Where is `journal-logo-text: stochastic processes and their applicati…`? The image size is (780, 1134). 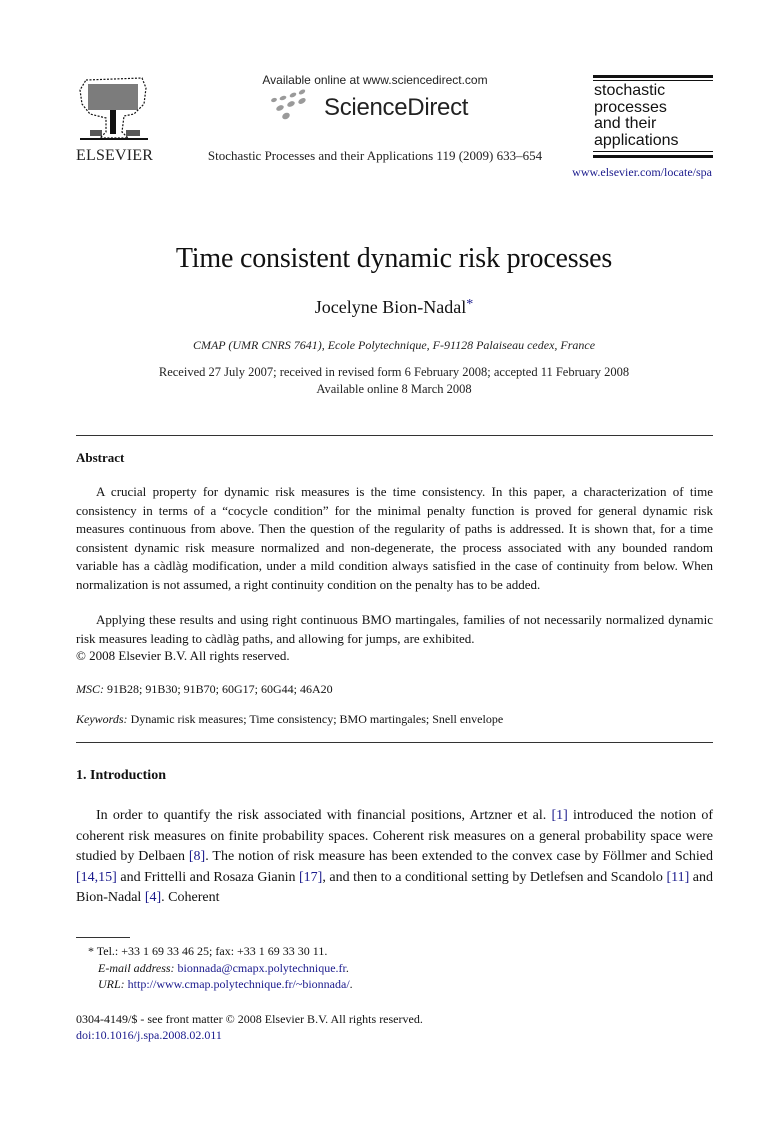 journal-logo-text: stochastic processes and their applicati… is located at coordinates (636, 115).